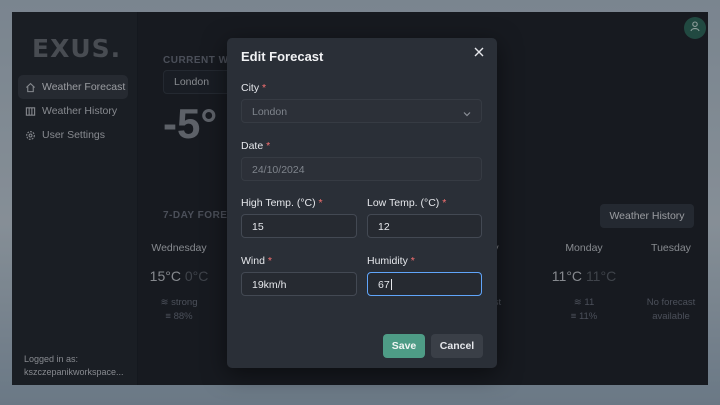  What do you see at coordinates (250, 88) in the screenshot?
I see `city-label-text: City` at bounding box center [250, 88].